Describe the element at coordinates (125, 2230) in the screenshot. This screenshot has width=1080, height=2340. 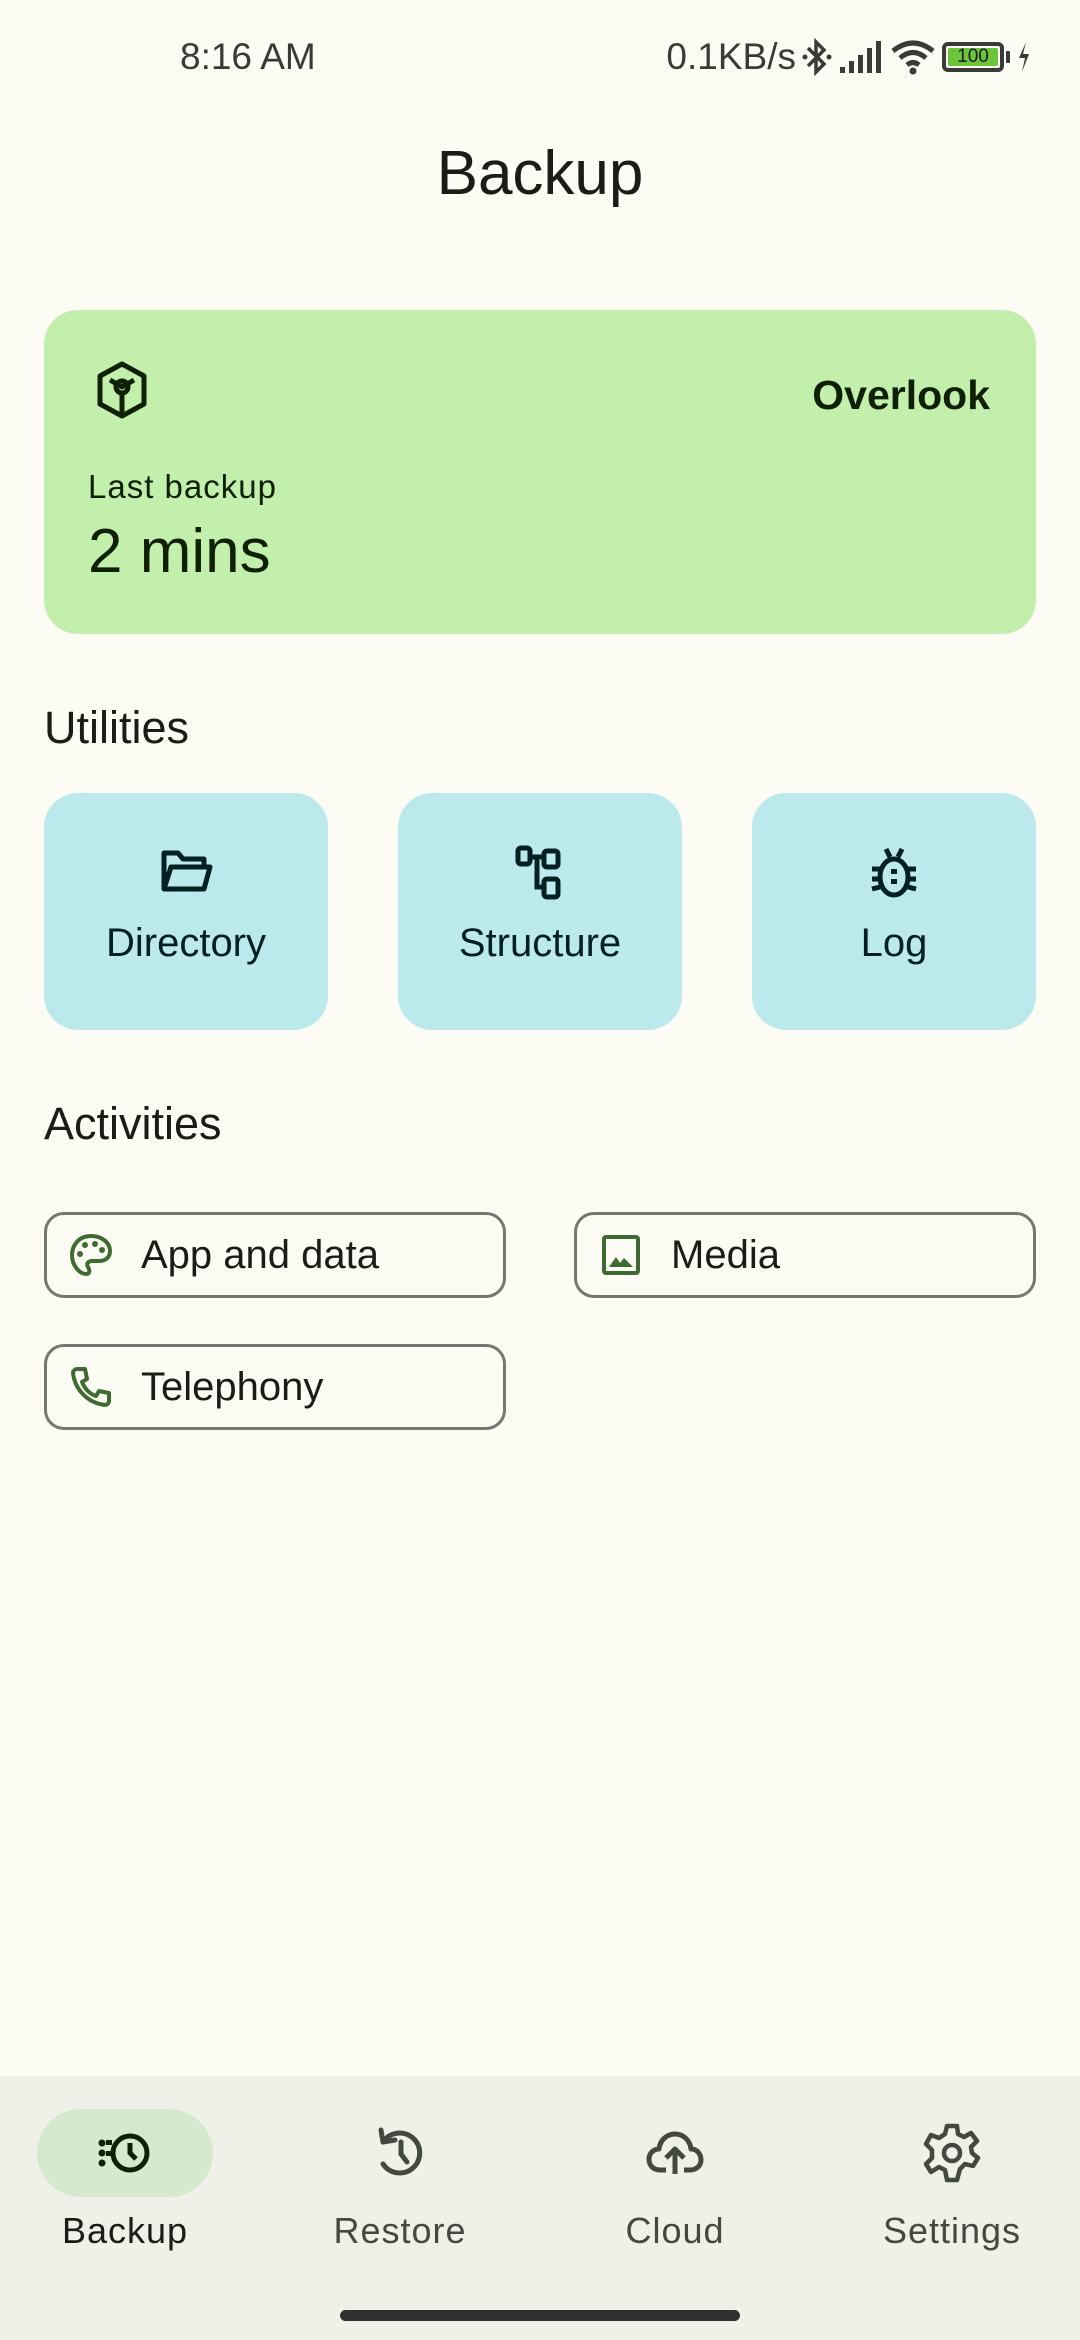
I see `nav-label: Backup` at that location.